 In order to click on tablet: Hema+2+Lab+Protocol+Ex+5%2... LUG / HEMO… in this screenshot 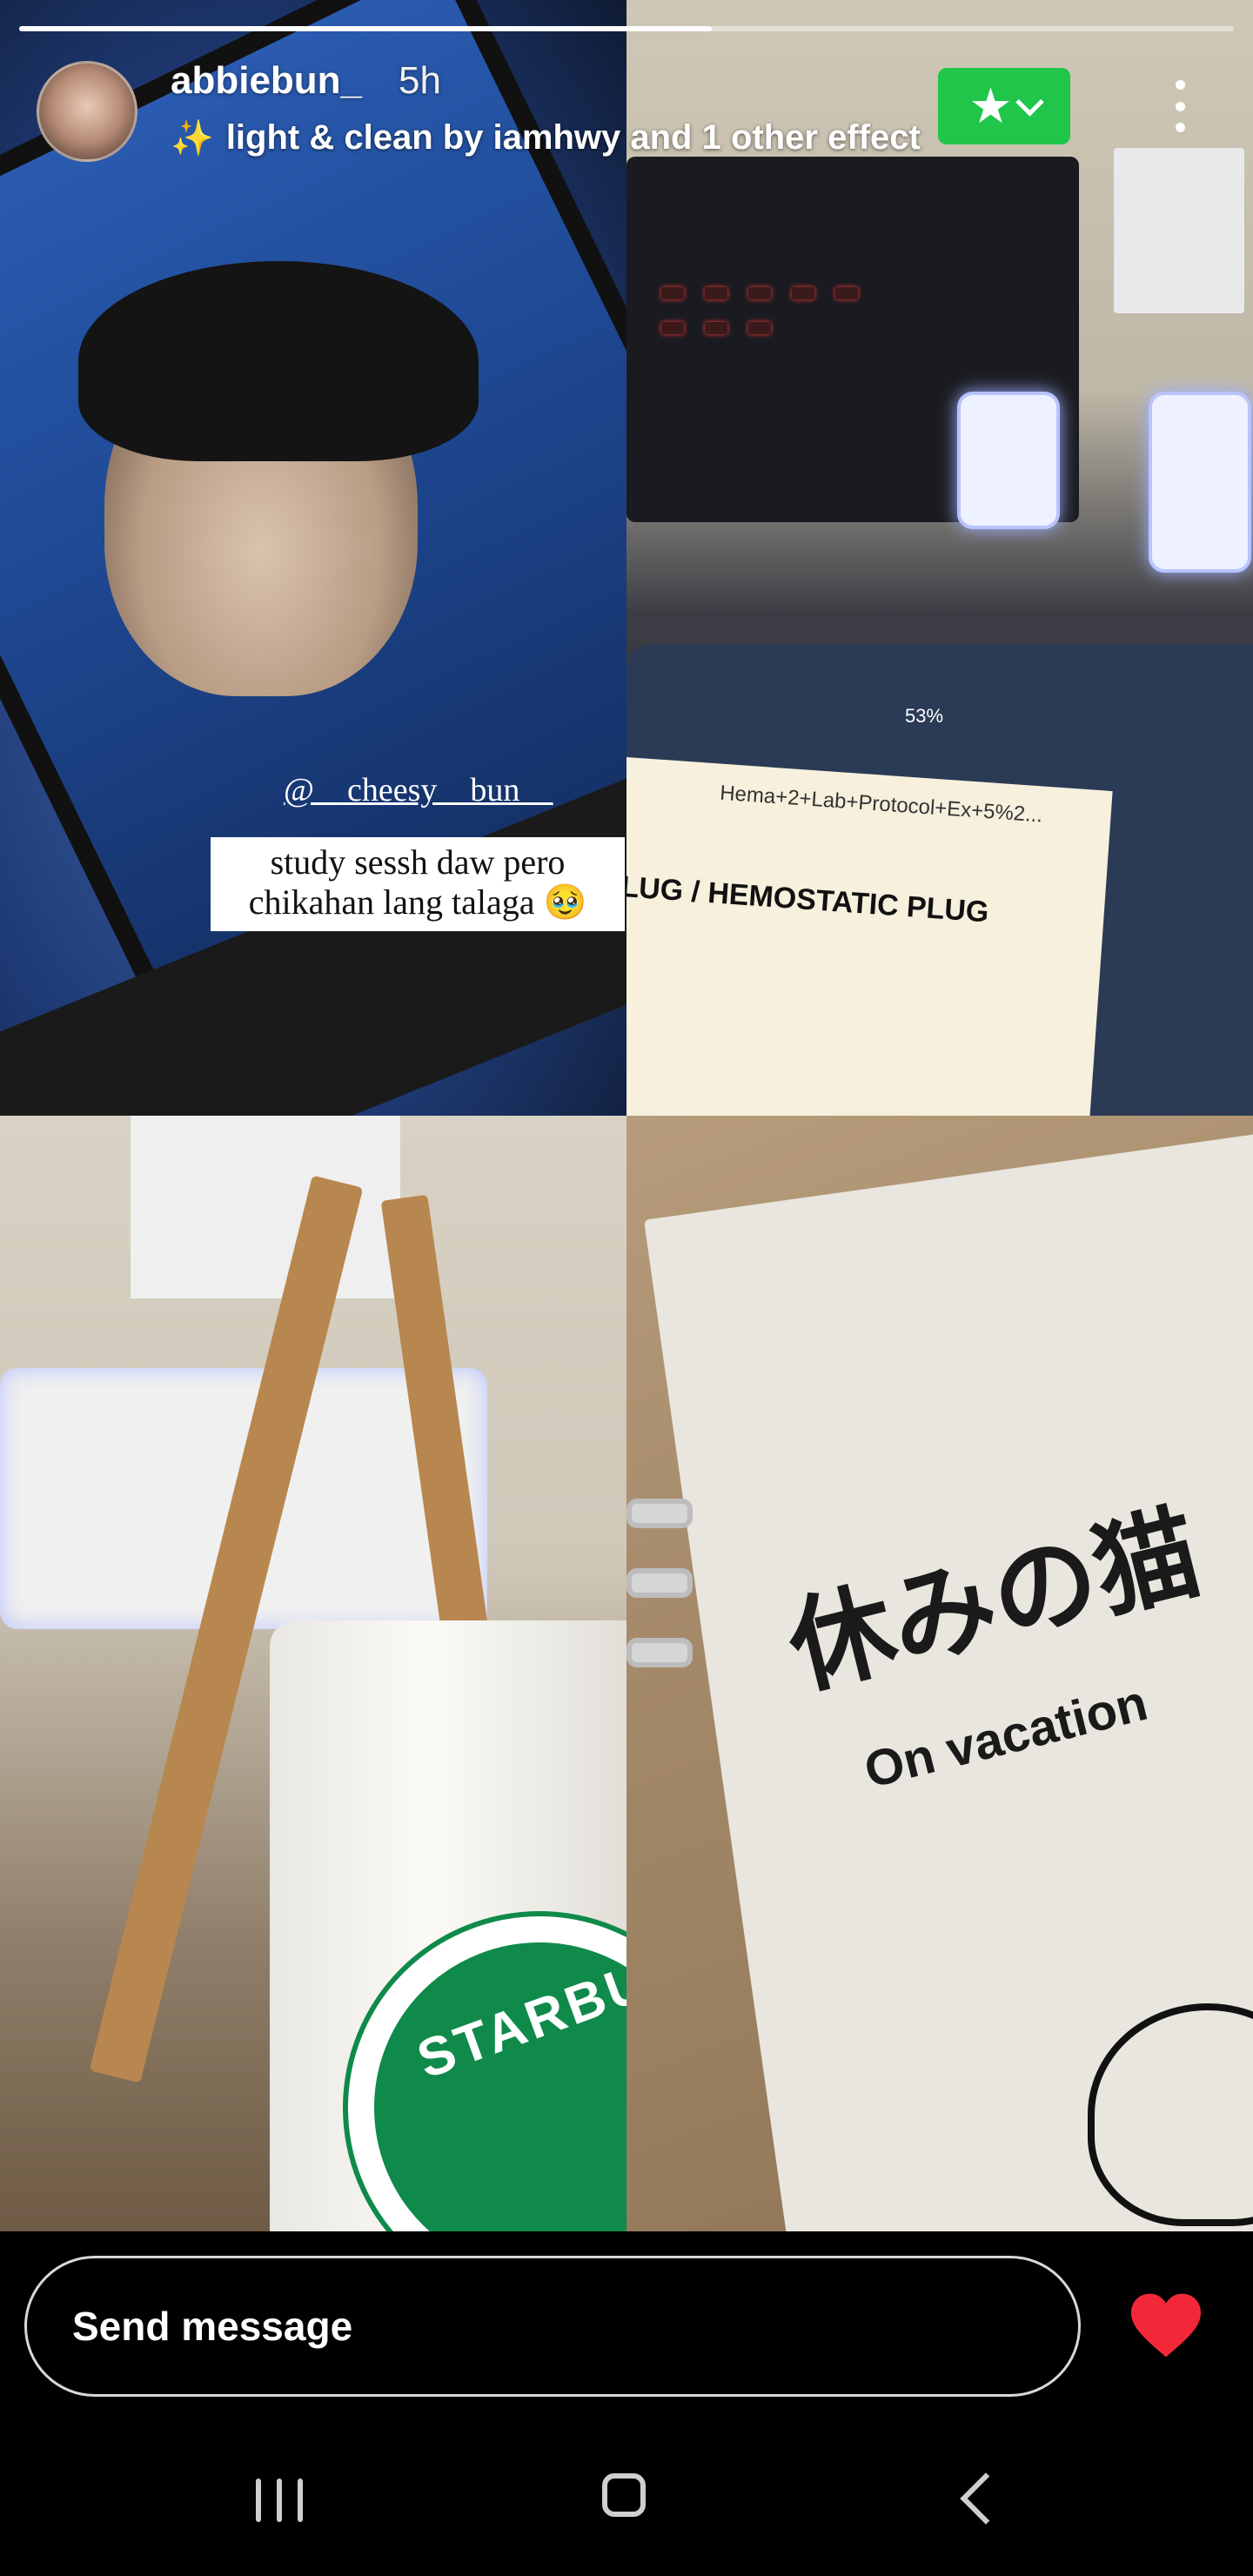, I will do `click(939, 880)`.